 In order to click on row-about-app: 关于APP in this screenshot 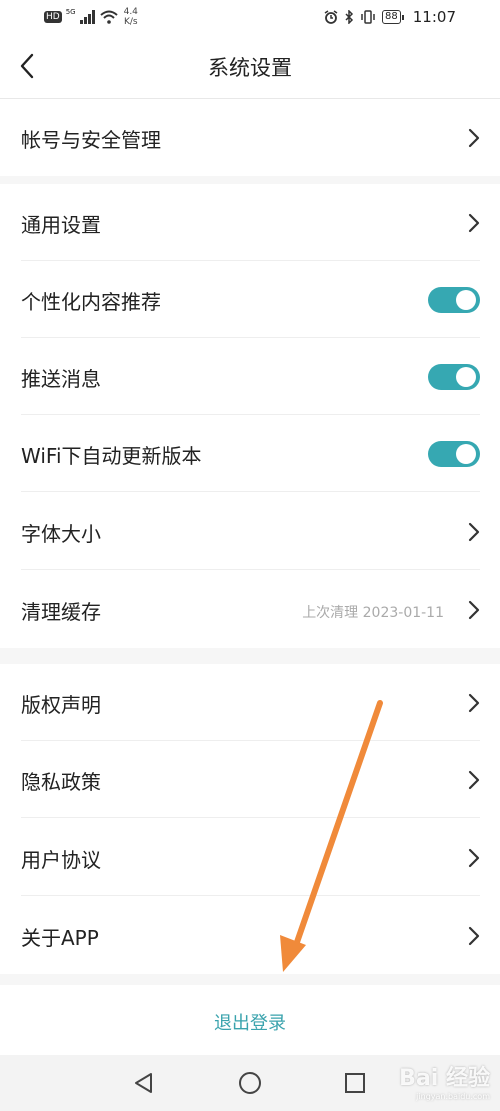, I will do `click(250, 935)`.